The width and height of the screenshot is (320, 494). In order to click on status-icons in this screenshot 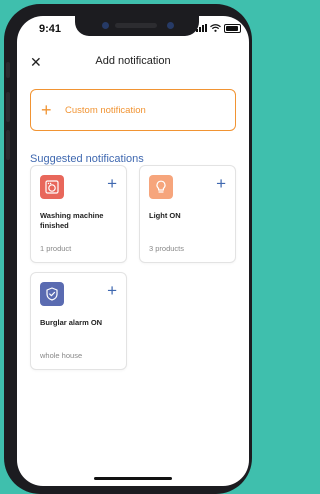, I will do `click(218, 28)`.